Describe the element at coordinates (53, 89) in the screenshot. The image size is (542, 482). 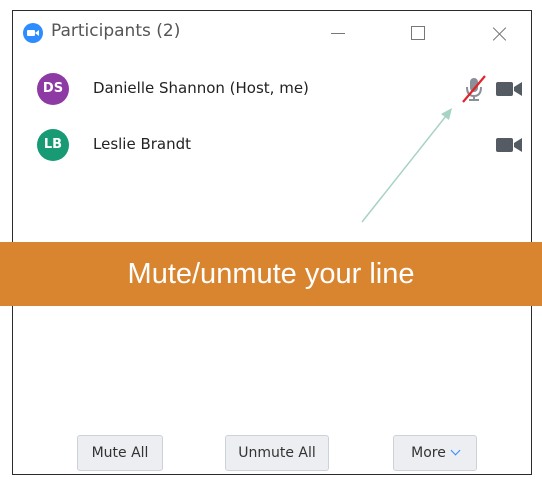
I see `avatar: DS` at that location.